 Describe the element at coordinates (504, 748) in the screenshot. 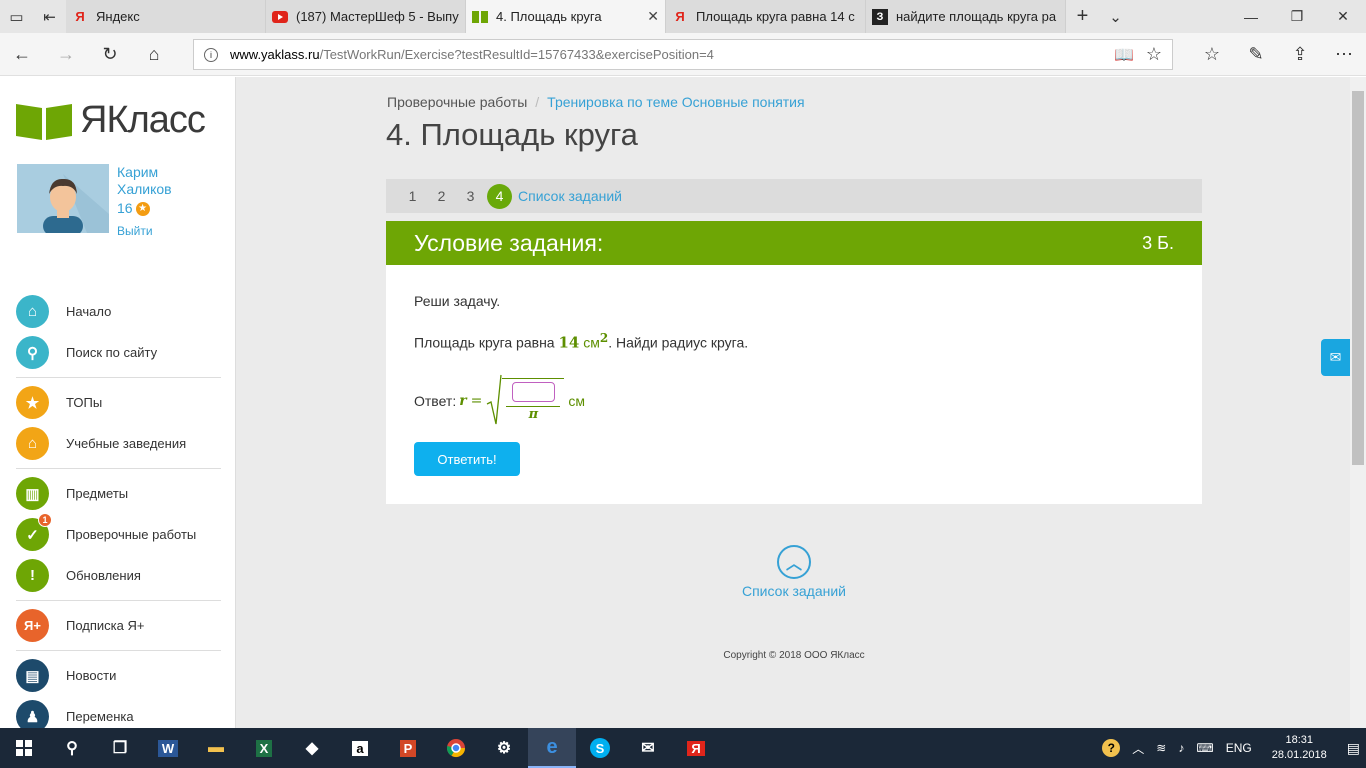

I see `steam-icon: ⚙` at that location.